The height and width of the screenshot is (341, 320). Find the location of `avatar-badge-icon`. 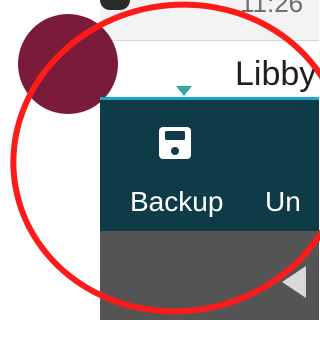

avatar-badge-icon is located at coordinates (184, 91).